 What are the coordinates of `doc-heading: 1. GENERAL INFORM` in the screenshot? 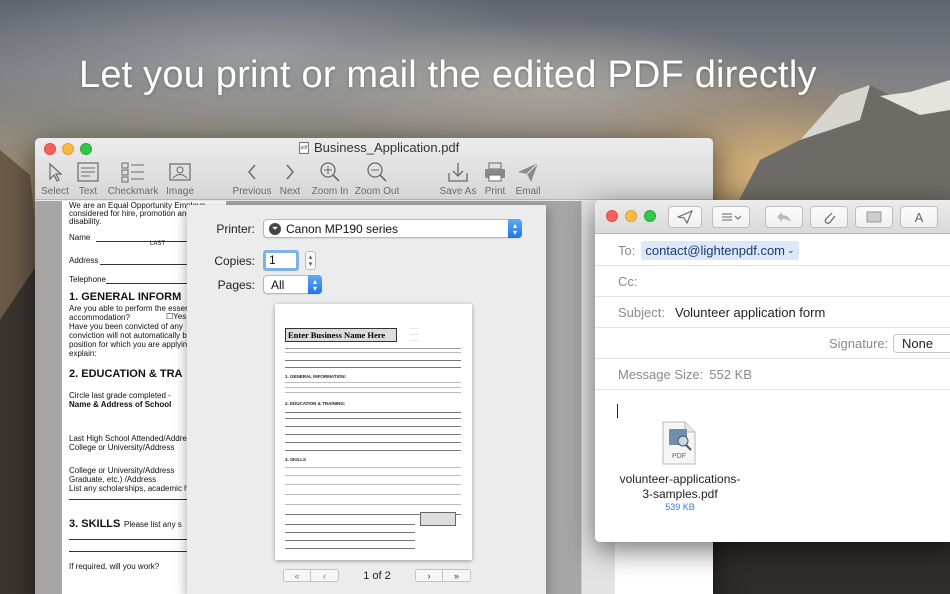 It's located at (125, 297).